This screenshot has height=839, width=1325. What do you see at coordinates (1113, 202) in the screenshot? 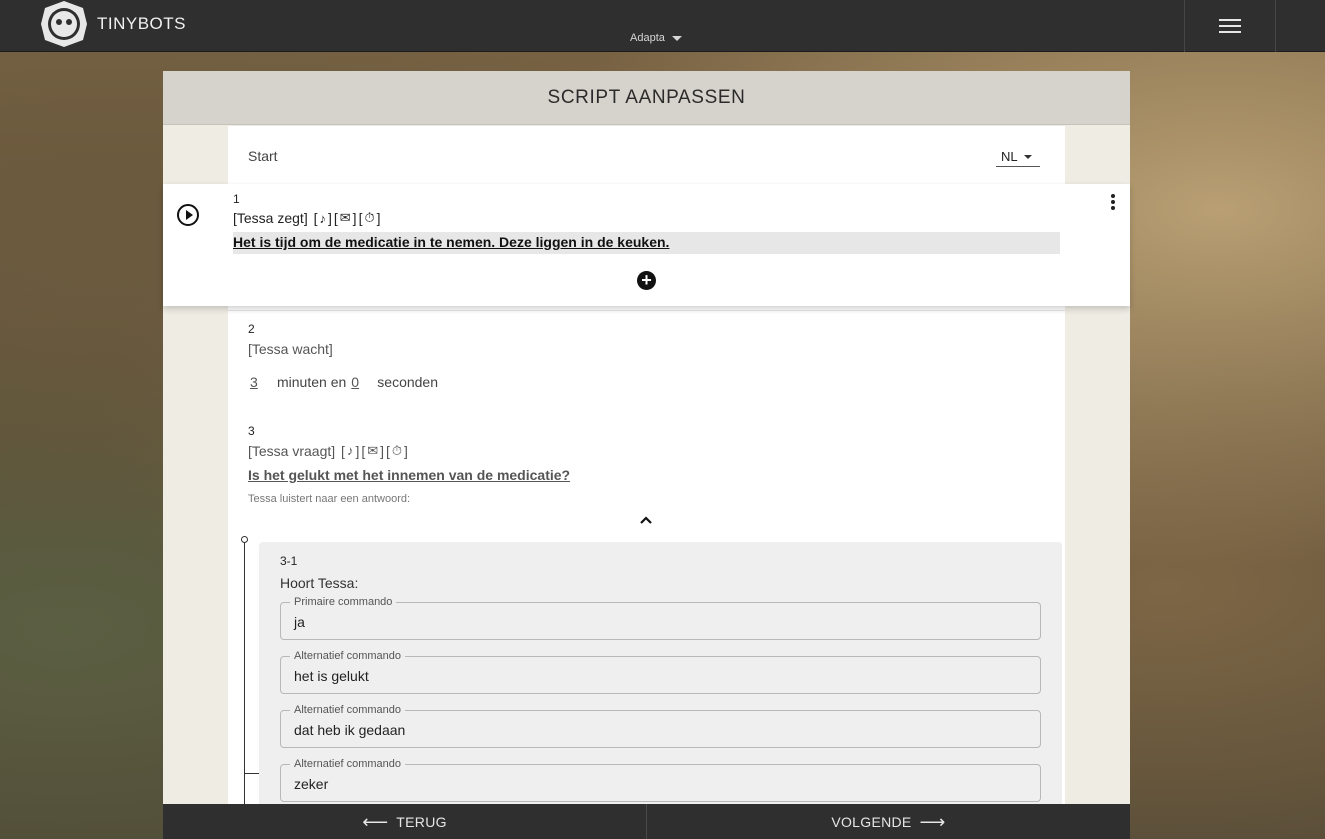
I see `more-vert-icon` at bounding box center [1113, 202].